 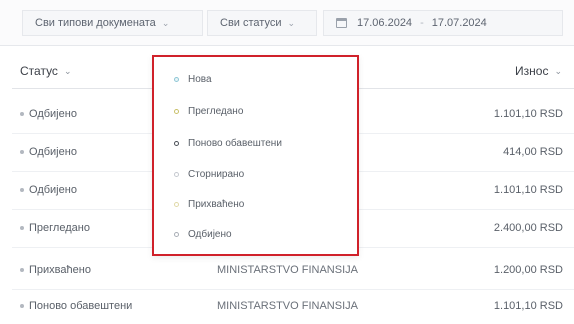 What do you see at coordinates (216, 174) in the screenshot?
I see `status-option-label: Сторнирано` at bounding box center [216, 174].